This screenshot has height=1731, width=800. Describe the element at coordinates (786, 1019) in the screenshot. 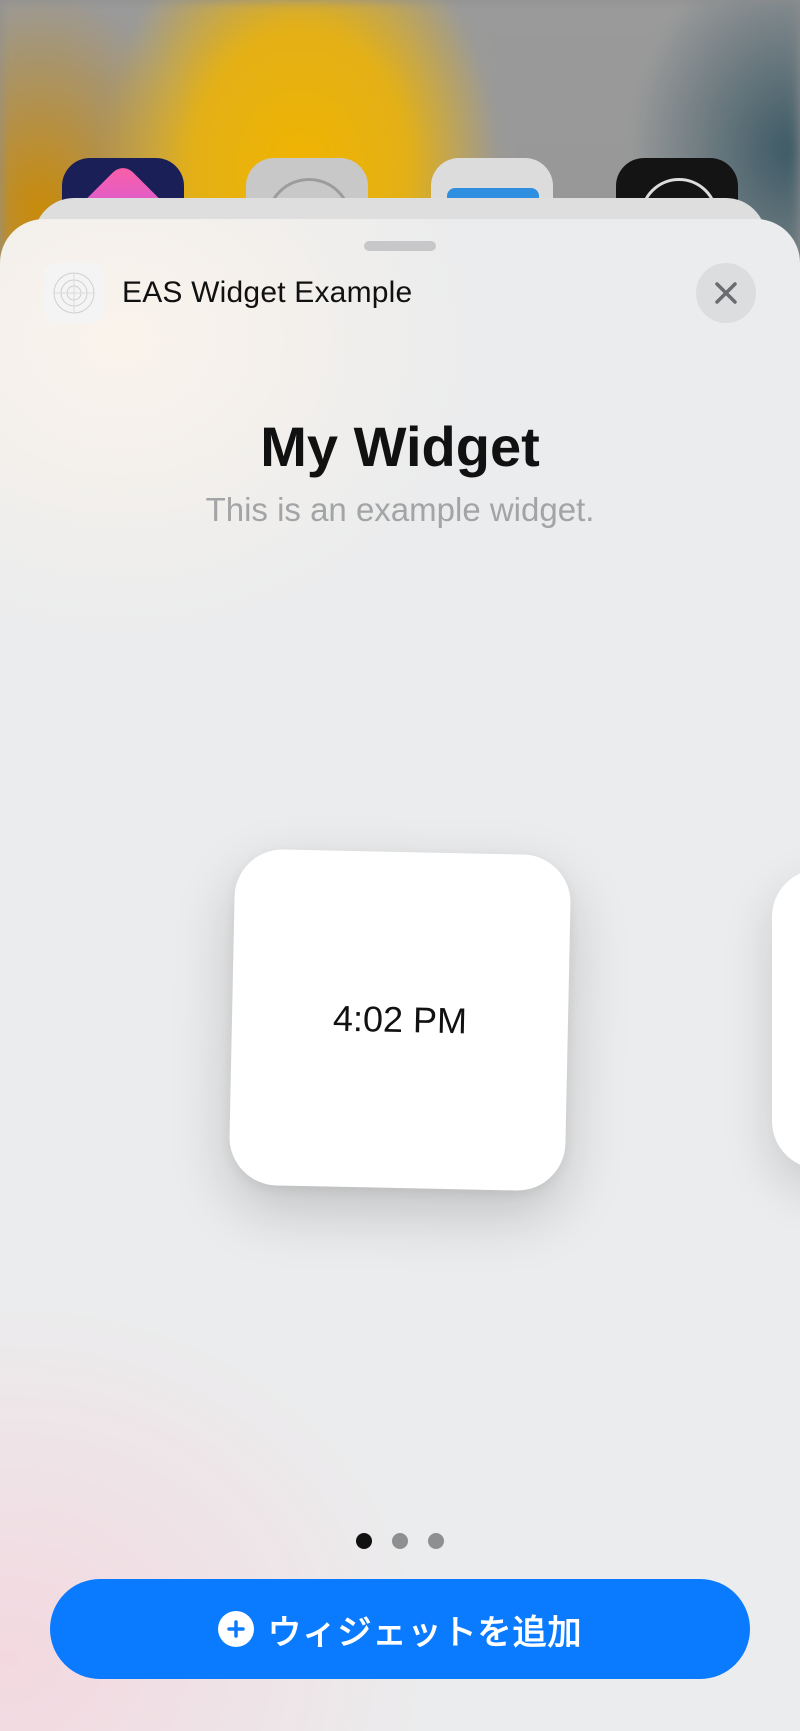

I see `next-widget-preview-card` at that location.